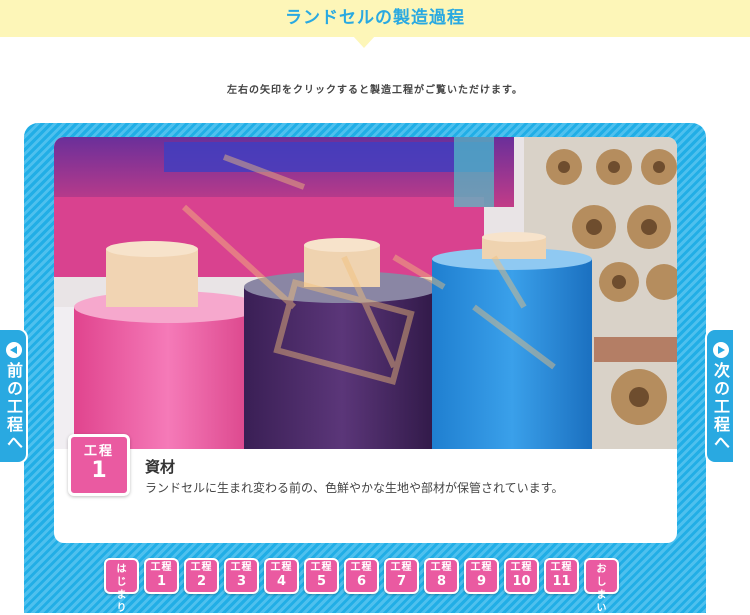 The width and height of the screenshot is (750, 615). What do you see at coordinates (361, 581) in the screenshot?
I see `step-nav-number: 6` at bounding box center [361, 581].